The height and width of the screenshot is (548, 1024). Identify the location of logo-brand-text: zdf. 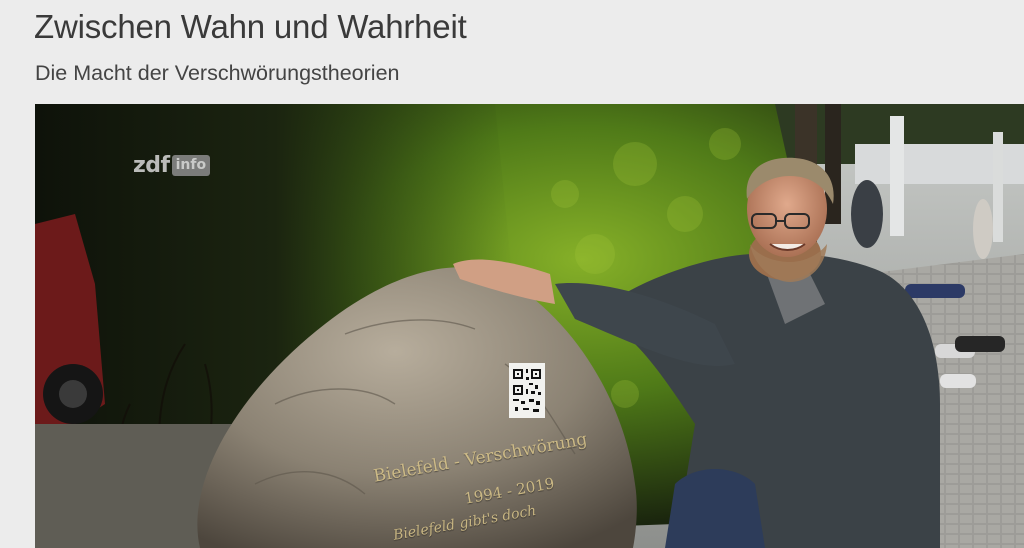
(151, 165).